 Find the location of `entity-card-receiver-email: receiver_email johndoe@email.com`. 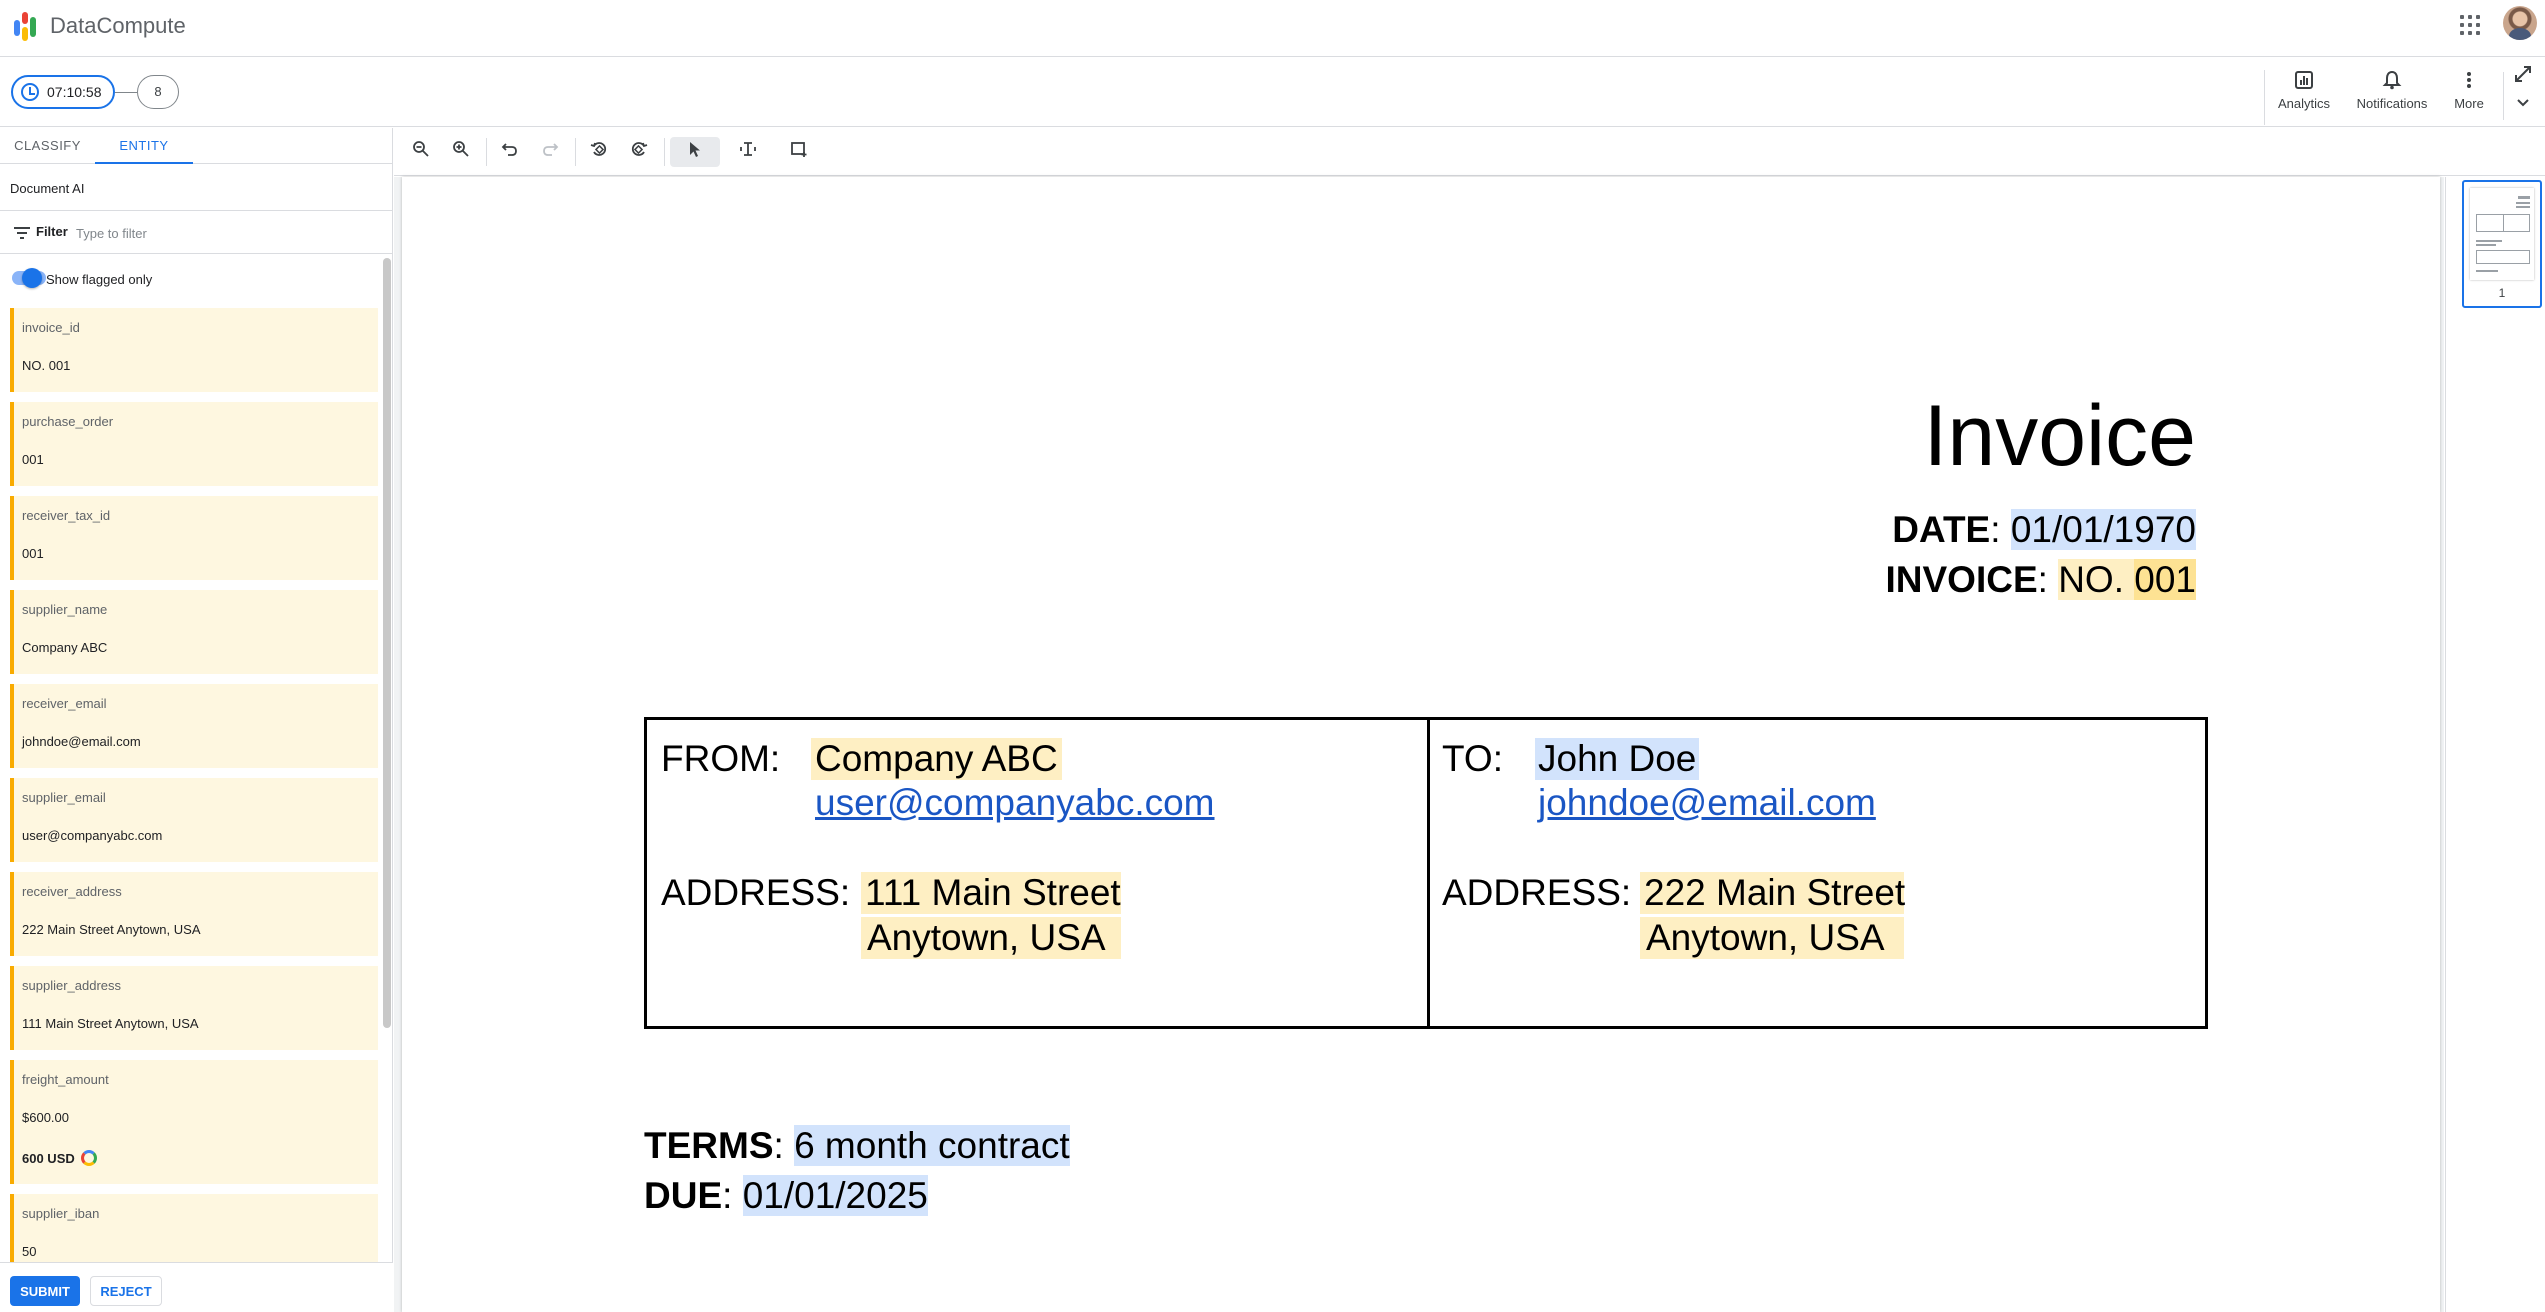

entity-card-receiver-email: receiver_email johndoe@email.com is located at coordinates (194, 726).